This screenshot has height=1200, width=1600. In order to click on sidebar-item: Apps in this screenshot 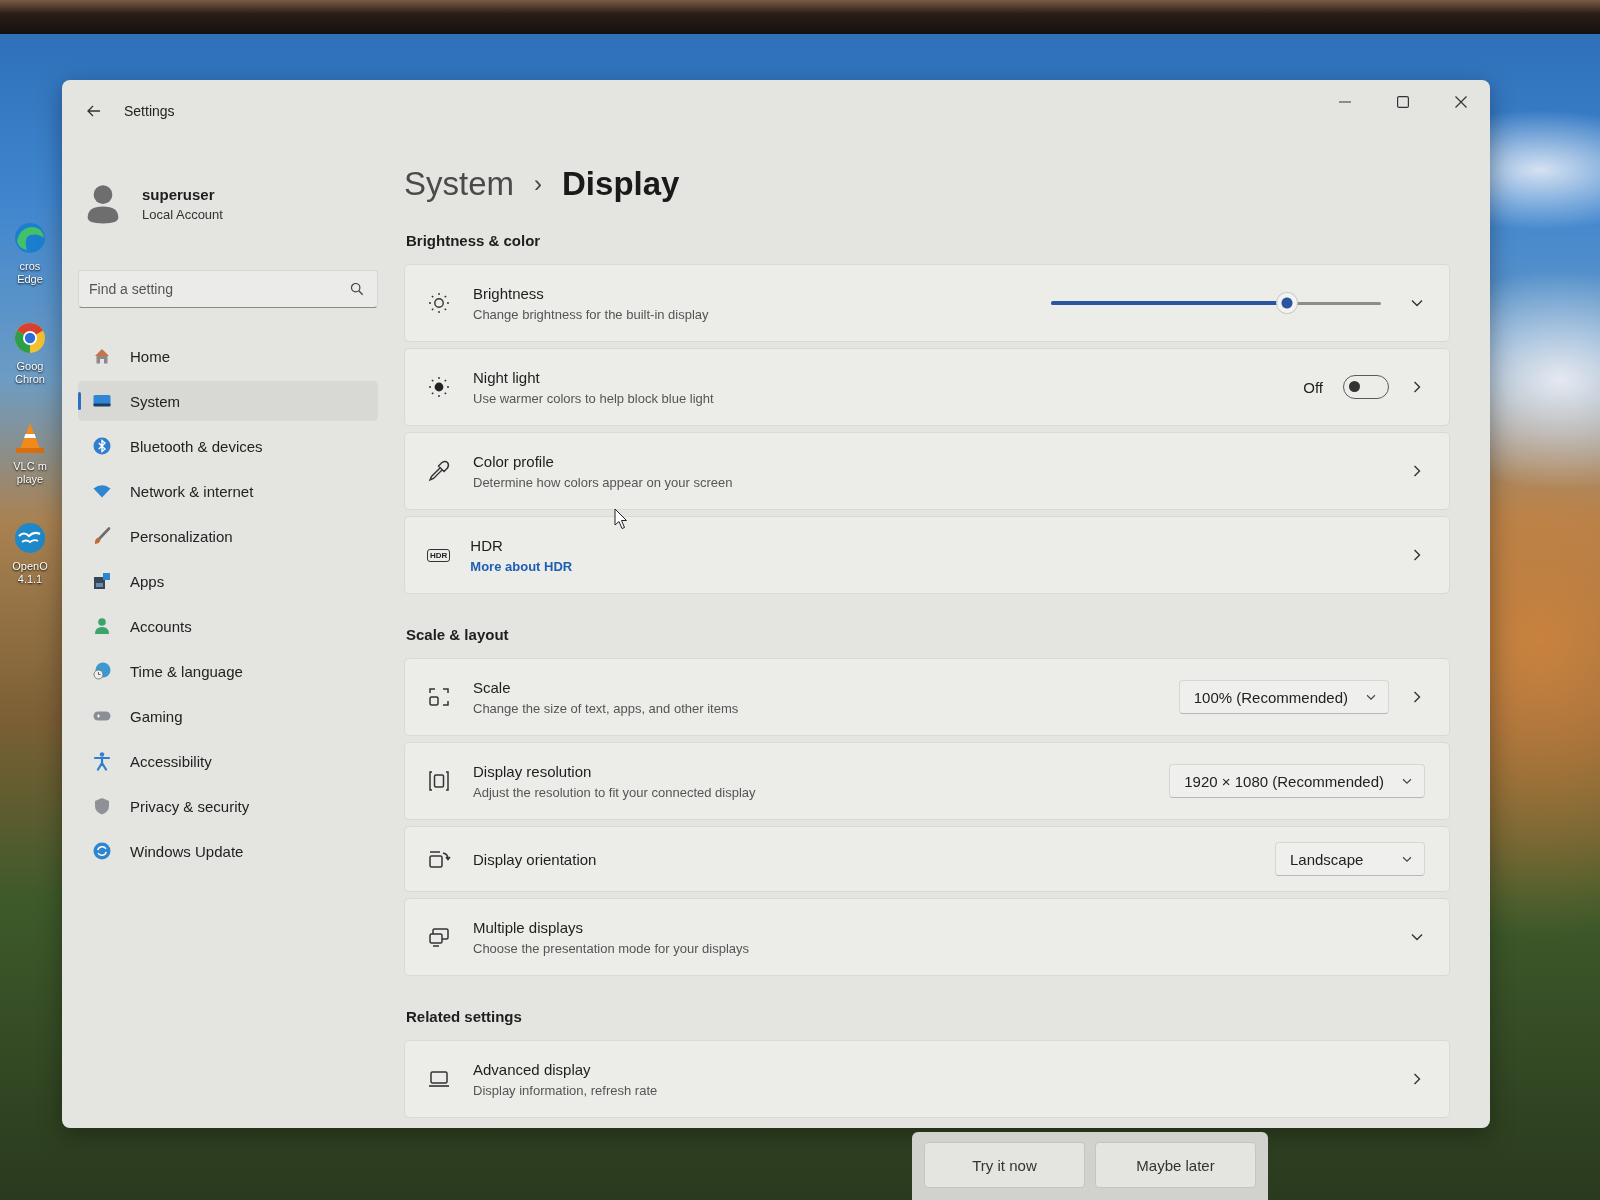, I will do `click(228, 581)`.